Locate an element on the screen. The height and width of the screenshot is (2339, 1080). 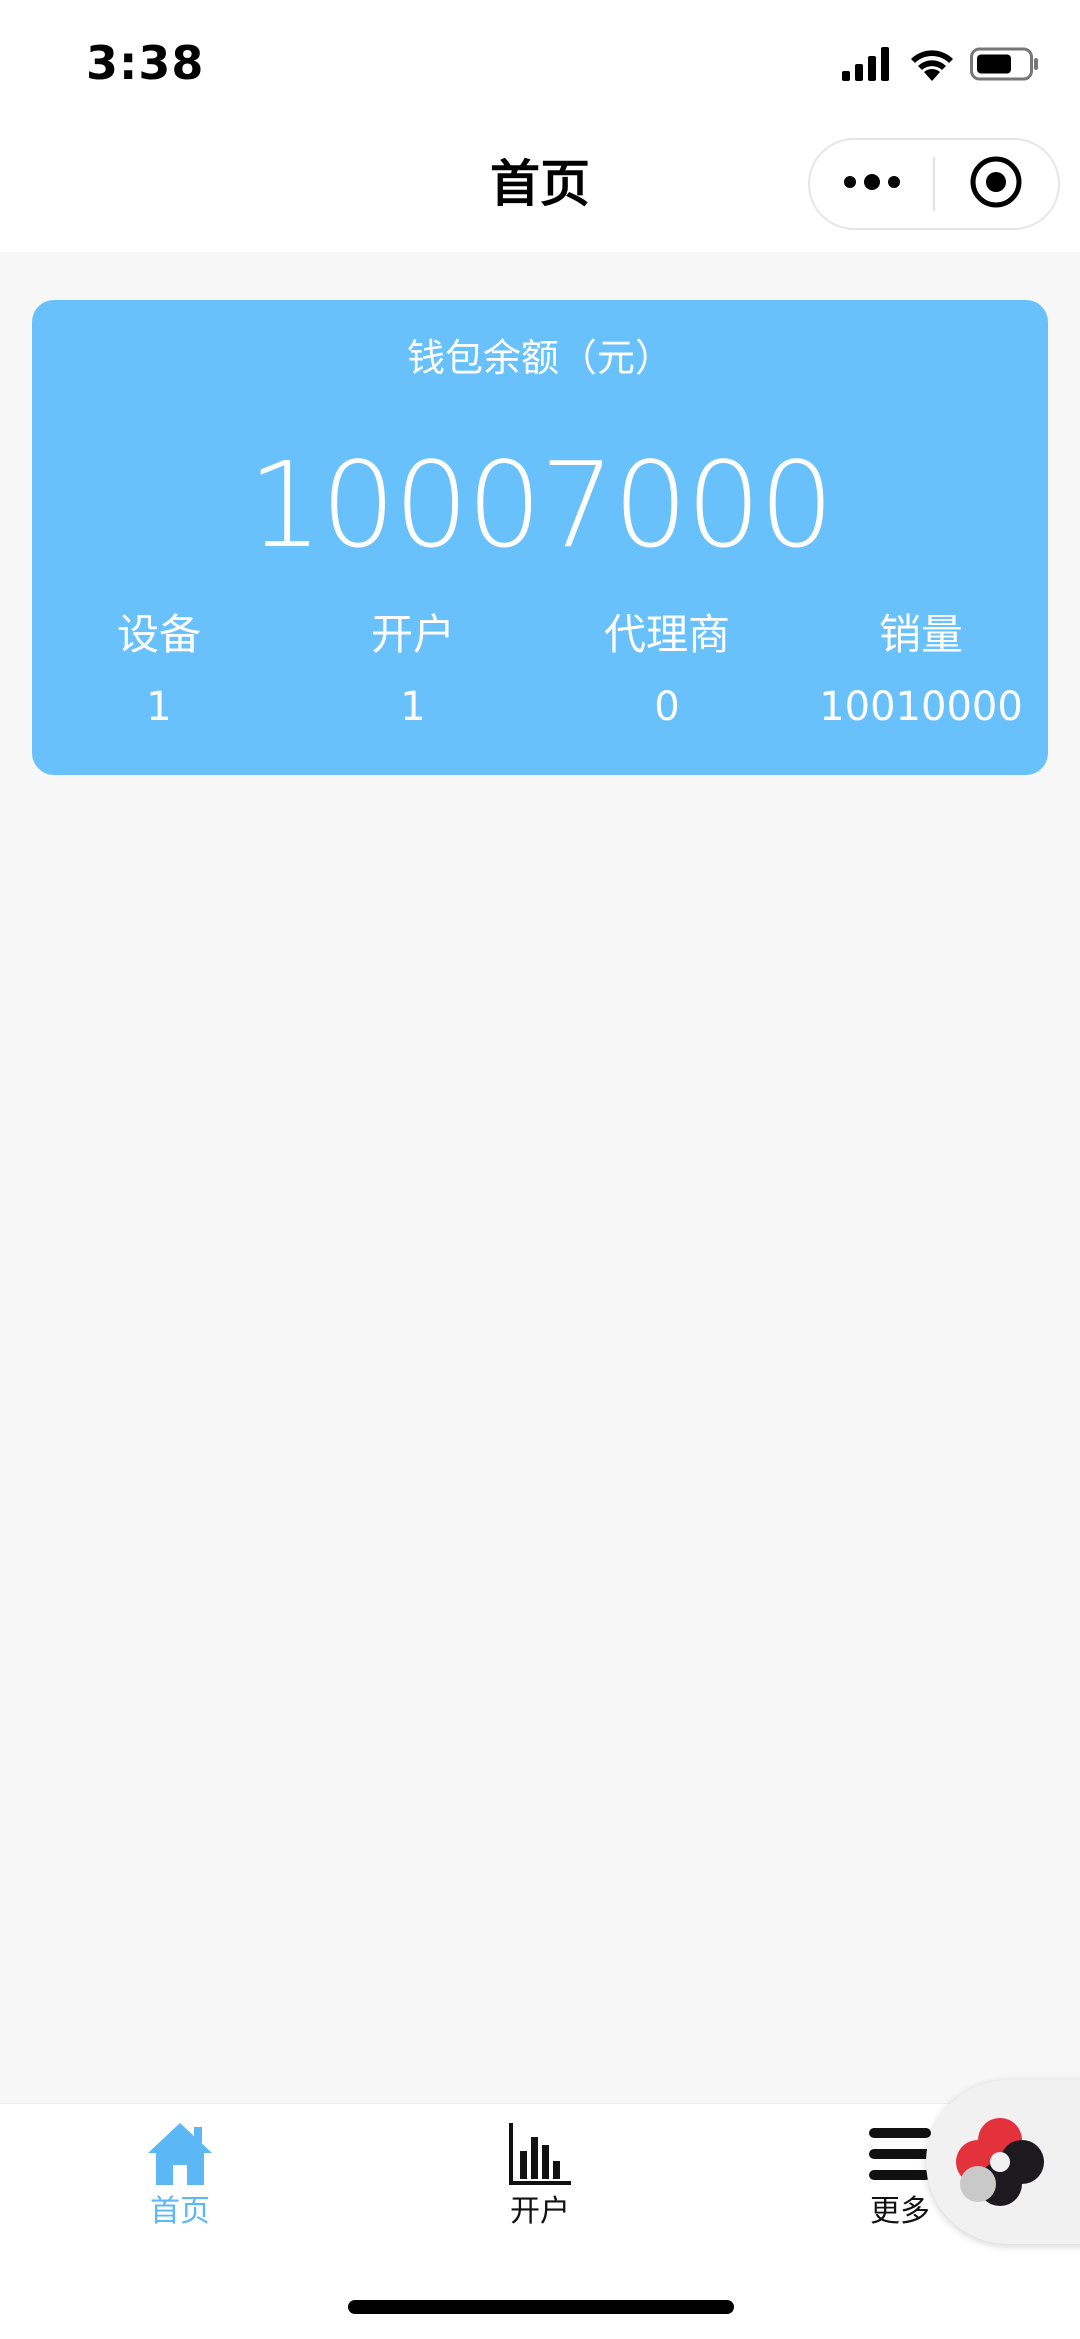
floating-assistant-button is located at coordinates (1003, 2162).